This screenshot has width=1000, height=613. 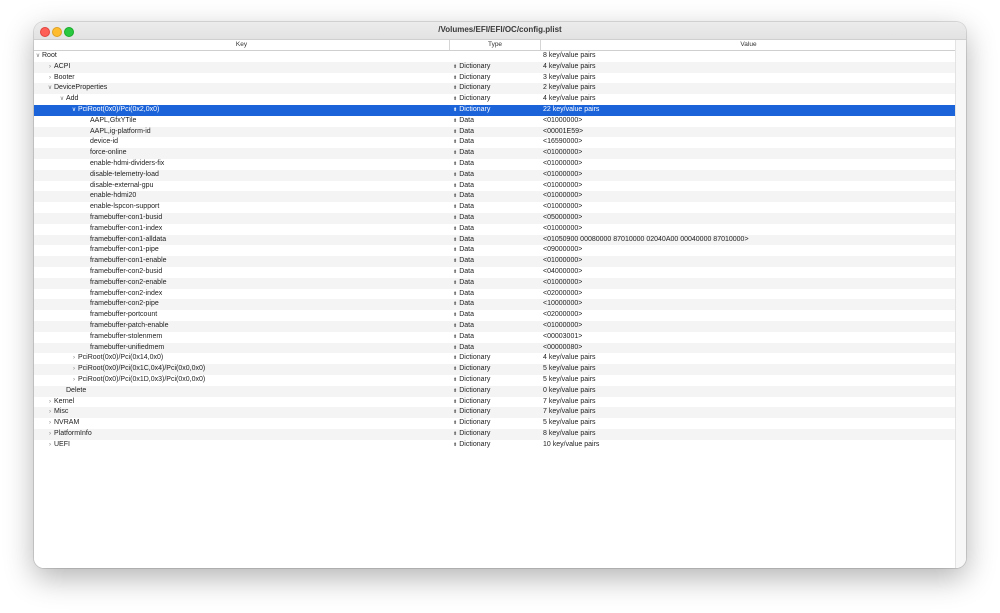 What do you see at coordinates (264, 218) in the screenshot?
I see `key-cell: framebuffer-con1-busid` at bounding box center [264, 218].